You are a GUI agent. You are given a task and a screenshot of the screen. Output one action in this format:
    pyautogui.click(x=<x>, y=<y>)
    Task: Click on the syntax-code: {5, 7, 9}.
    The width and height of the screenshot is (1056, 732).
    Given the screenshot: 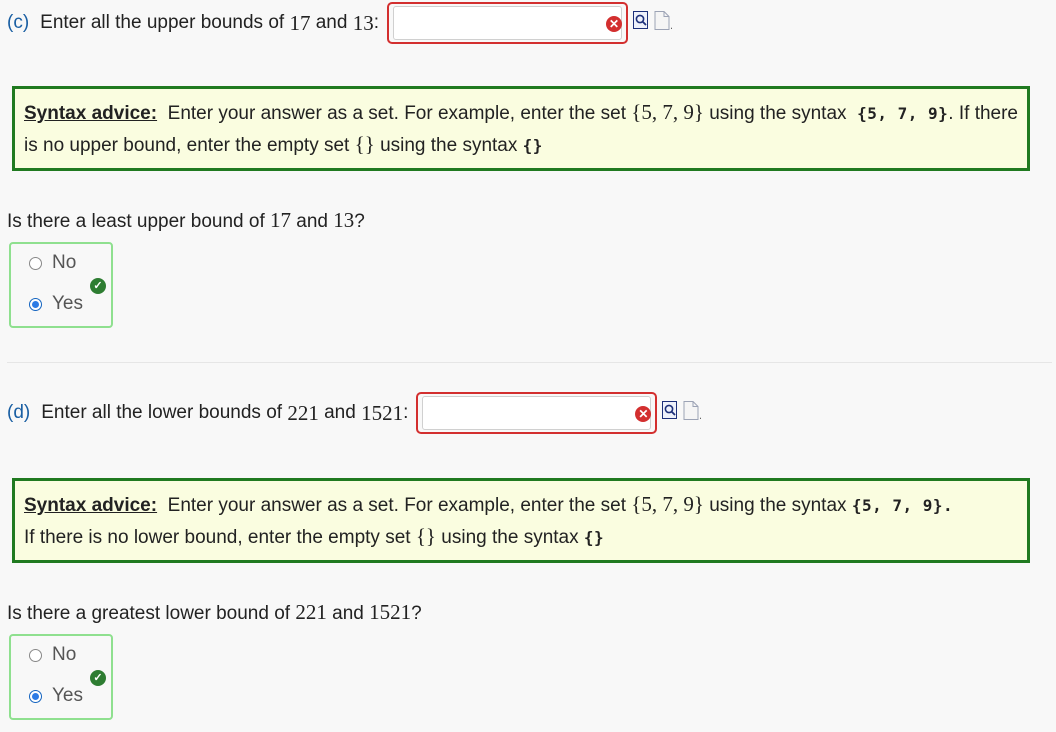 What is the action you would take?
    pyautogui.click(x=902, y=505)
    